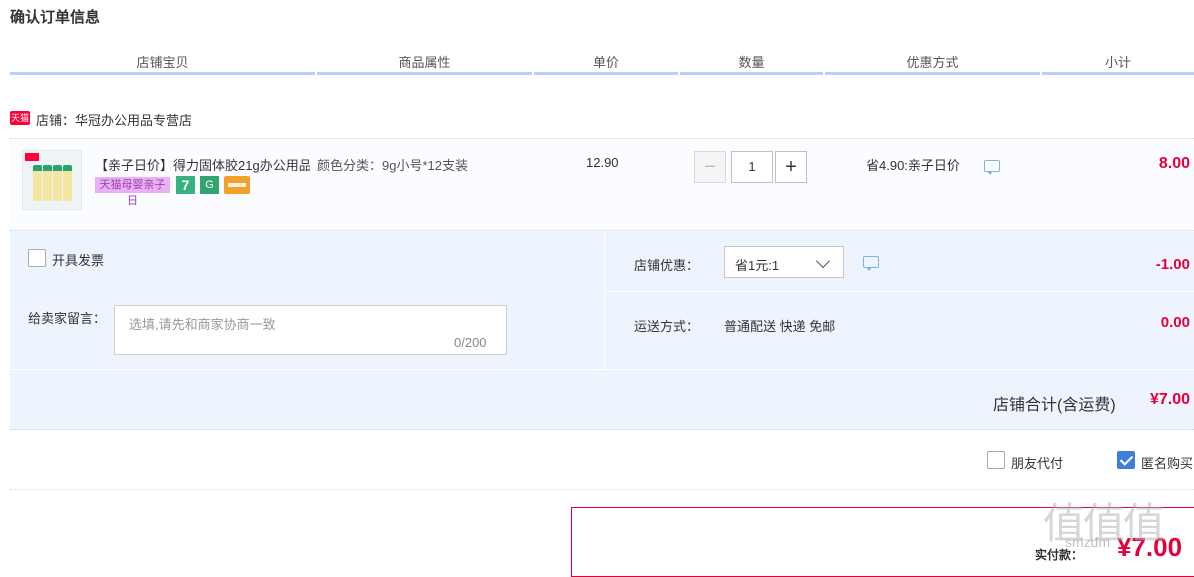 The width and height of the screenshot is (1194, 577). Describe the element at coordinates (602, 162) in the screenshot. I see `unit-price: 12.90` at that location.